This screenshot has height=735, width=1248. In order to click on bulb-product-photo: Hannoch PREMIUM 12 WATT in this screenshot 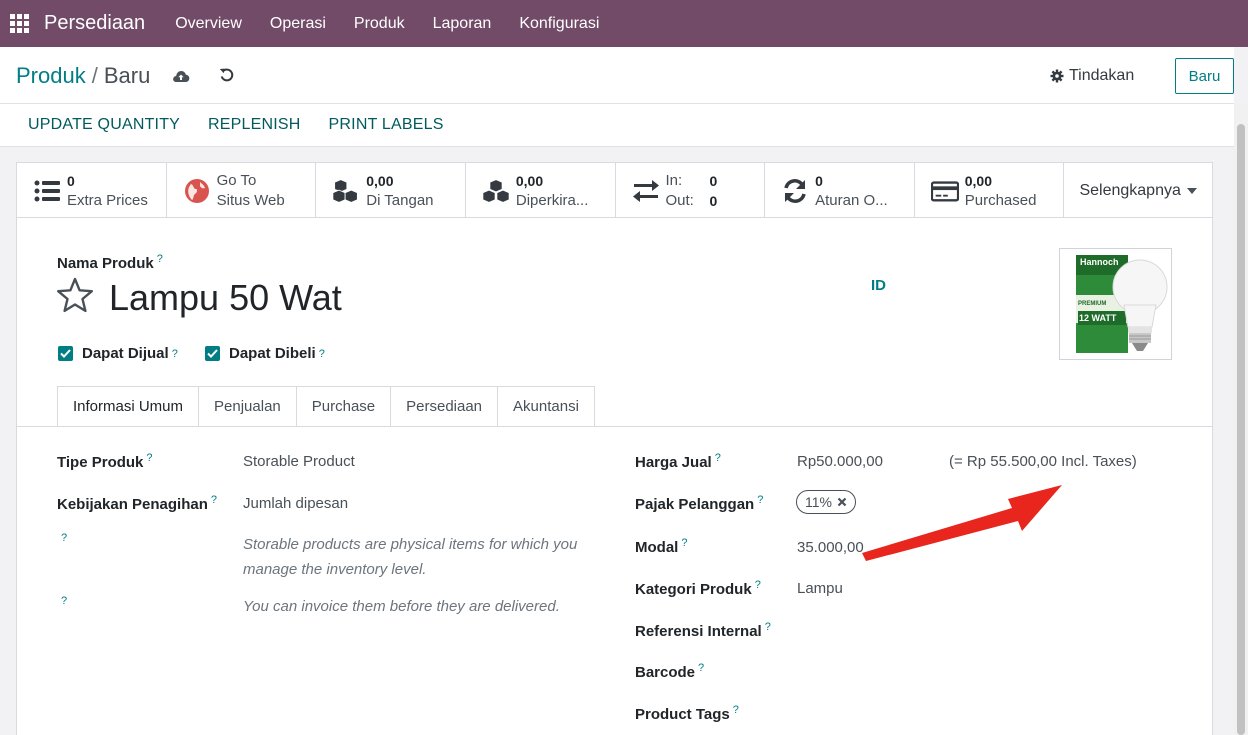, I will do `click(1122, 304)`.